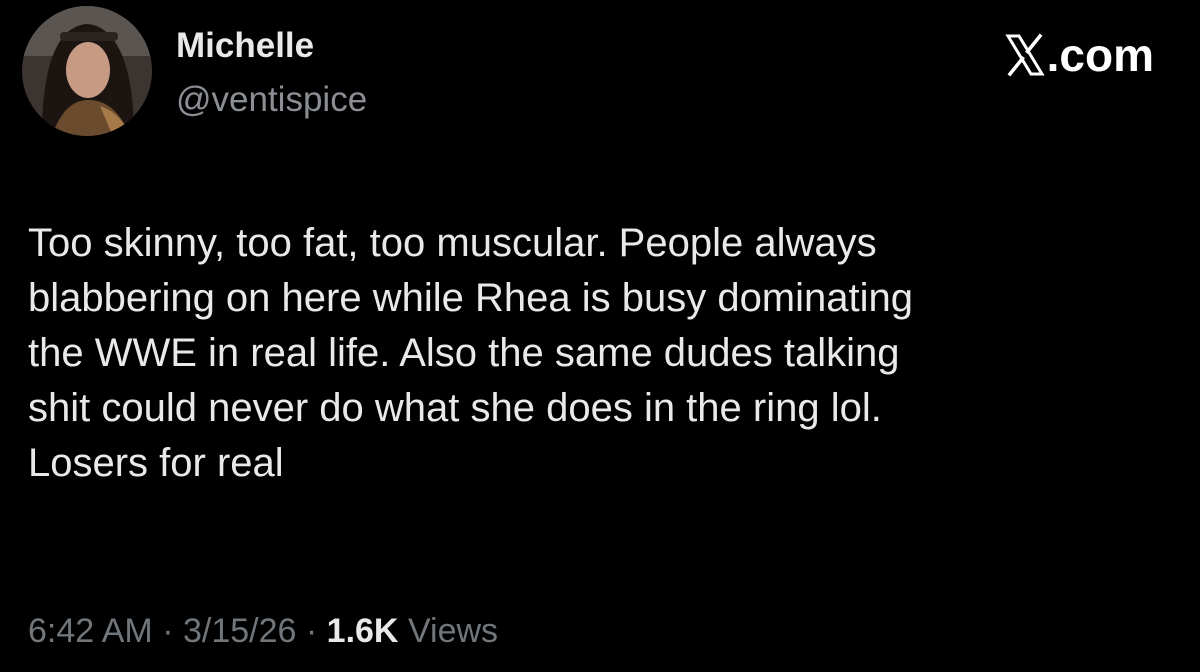  What do you see at coordinates (245, 46) in the screenshot?
I see `author-display-name: Michelle` at bounding box center [245, 46].